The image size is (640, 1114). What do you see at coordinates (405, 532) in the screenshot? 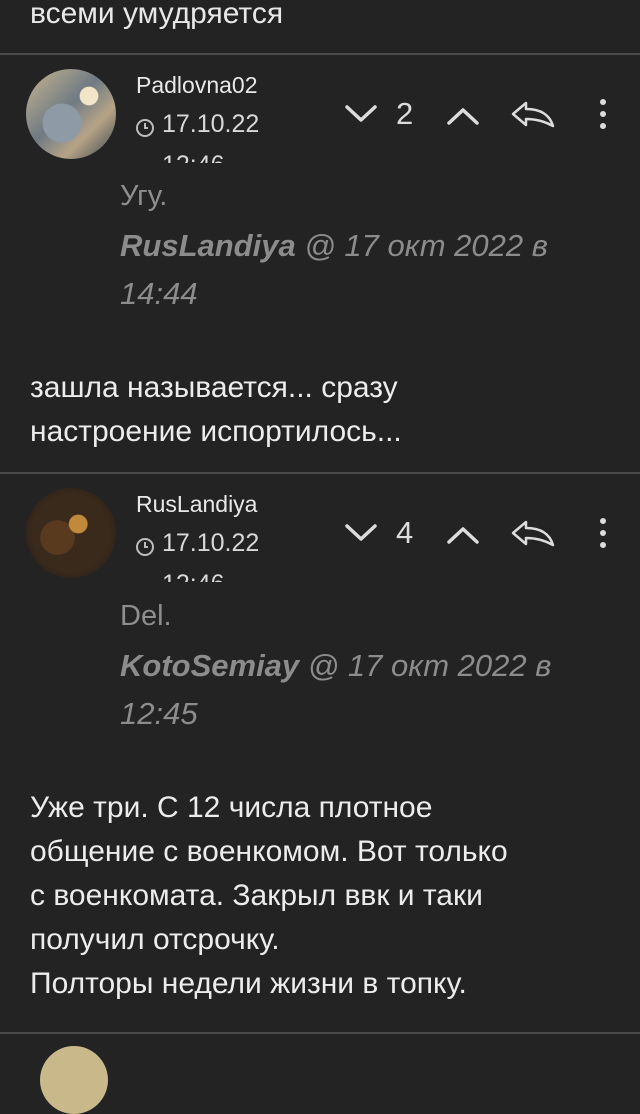
I see `vote-count: 4` at bounding box center [405, 532].